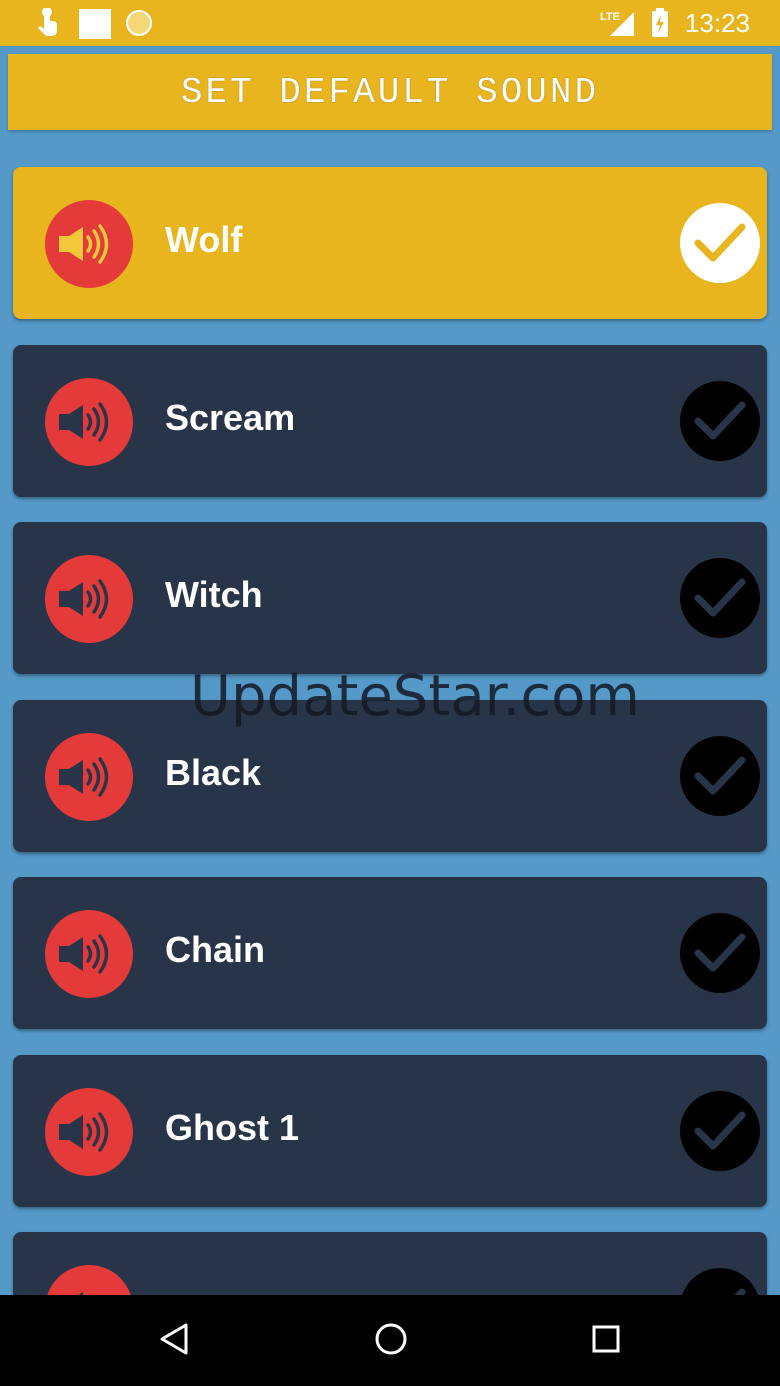  Describe the element at coordinates (390, 1131) in the screenshot. I see `sound-item-ghost-1: Ghost 1` at that location.